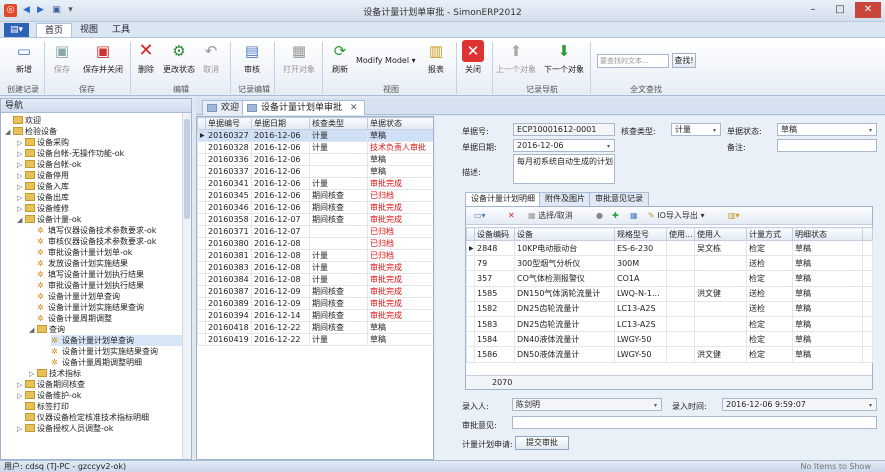 The image size is (885, 472). What do you see at coordinates (315, 135) in the screenshot?
I see `table-row: ▶ 20160327 2016-12-06 计量 草稿` at bounding box center [315, 135].